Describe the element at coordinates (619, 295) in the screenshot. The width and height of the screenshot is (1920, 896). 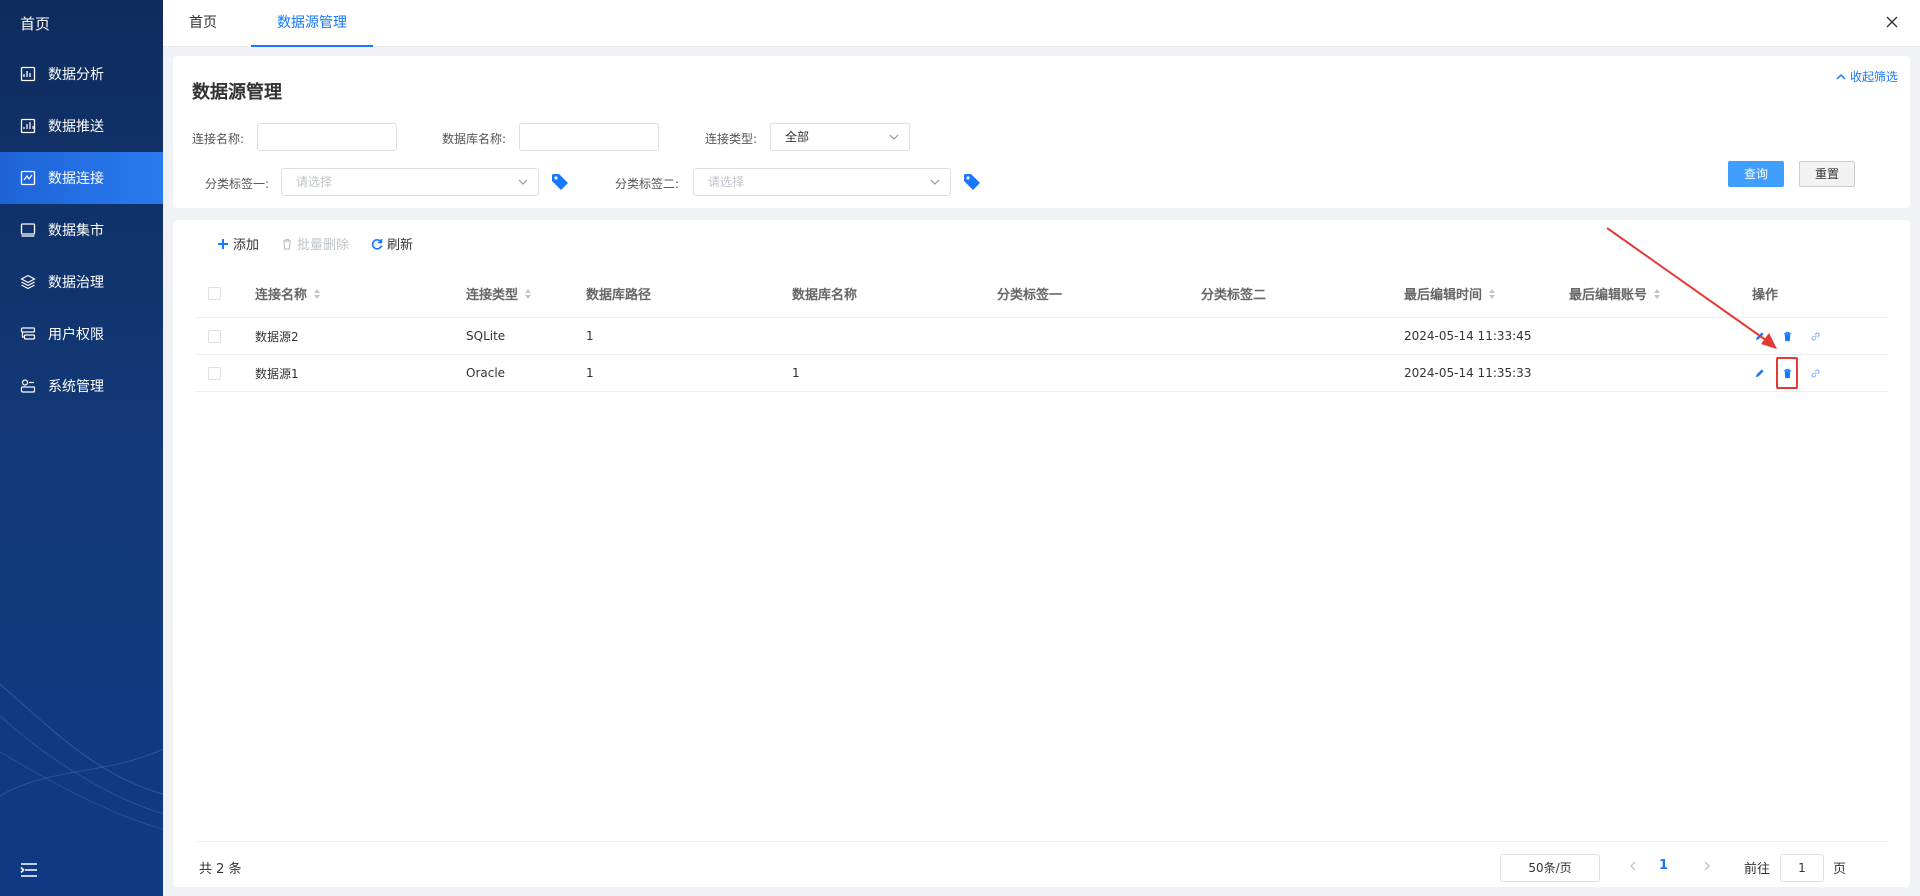
I see `header-db-path: 数据库路径` at that location.